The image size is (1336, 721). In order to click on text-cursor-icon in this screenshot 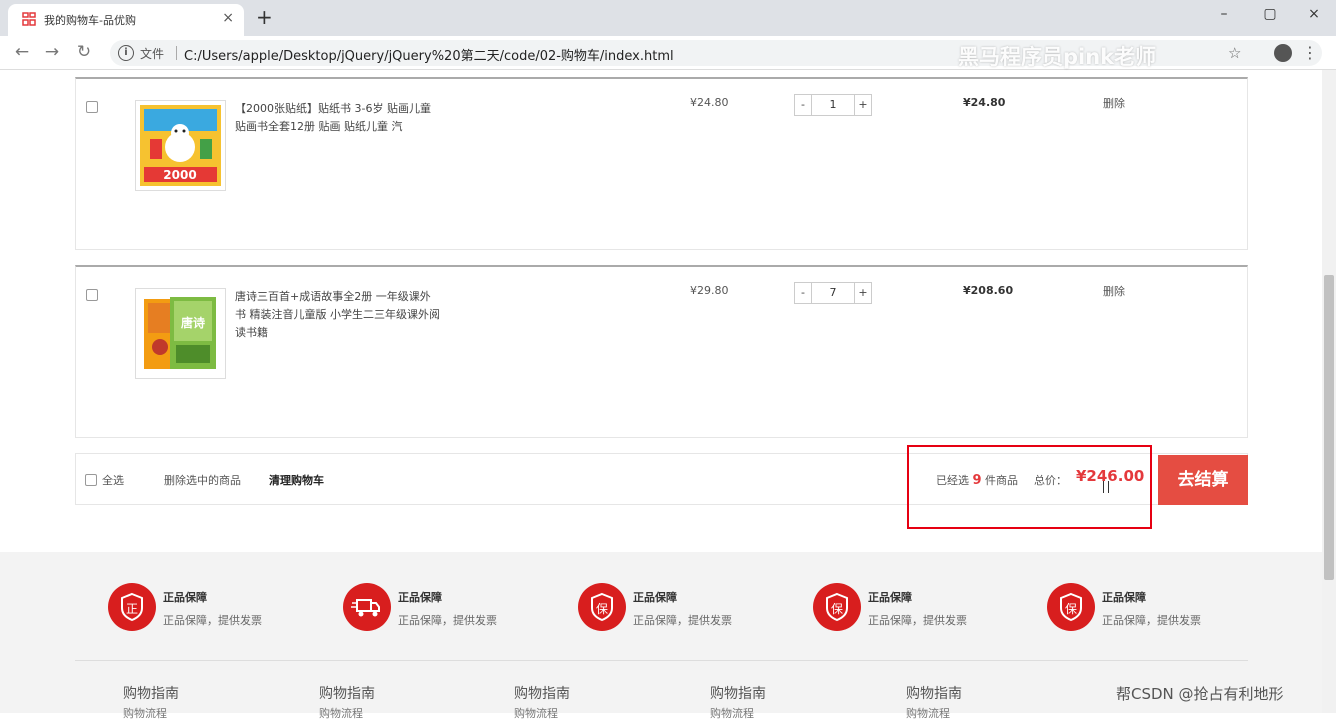, I will do `click(1106, 487)`.